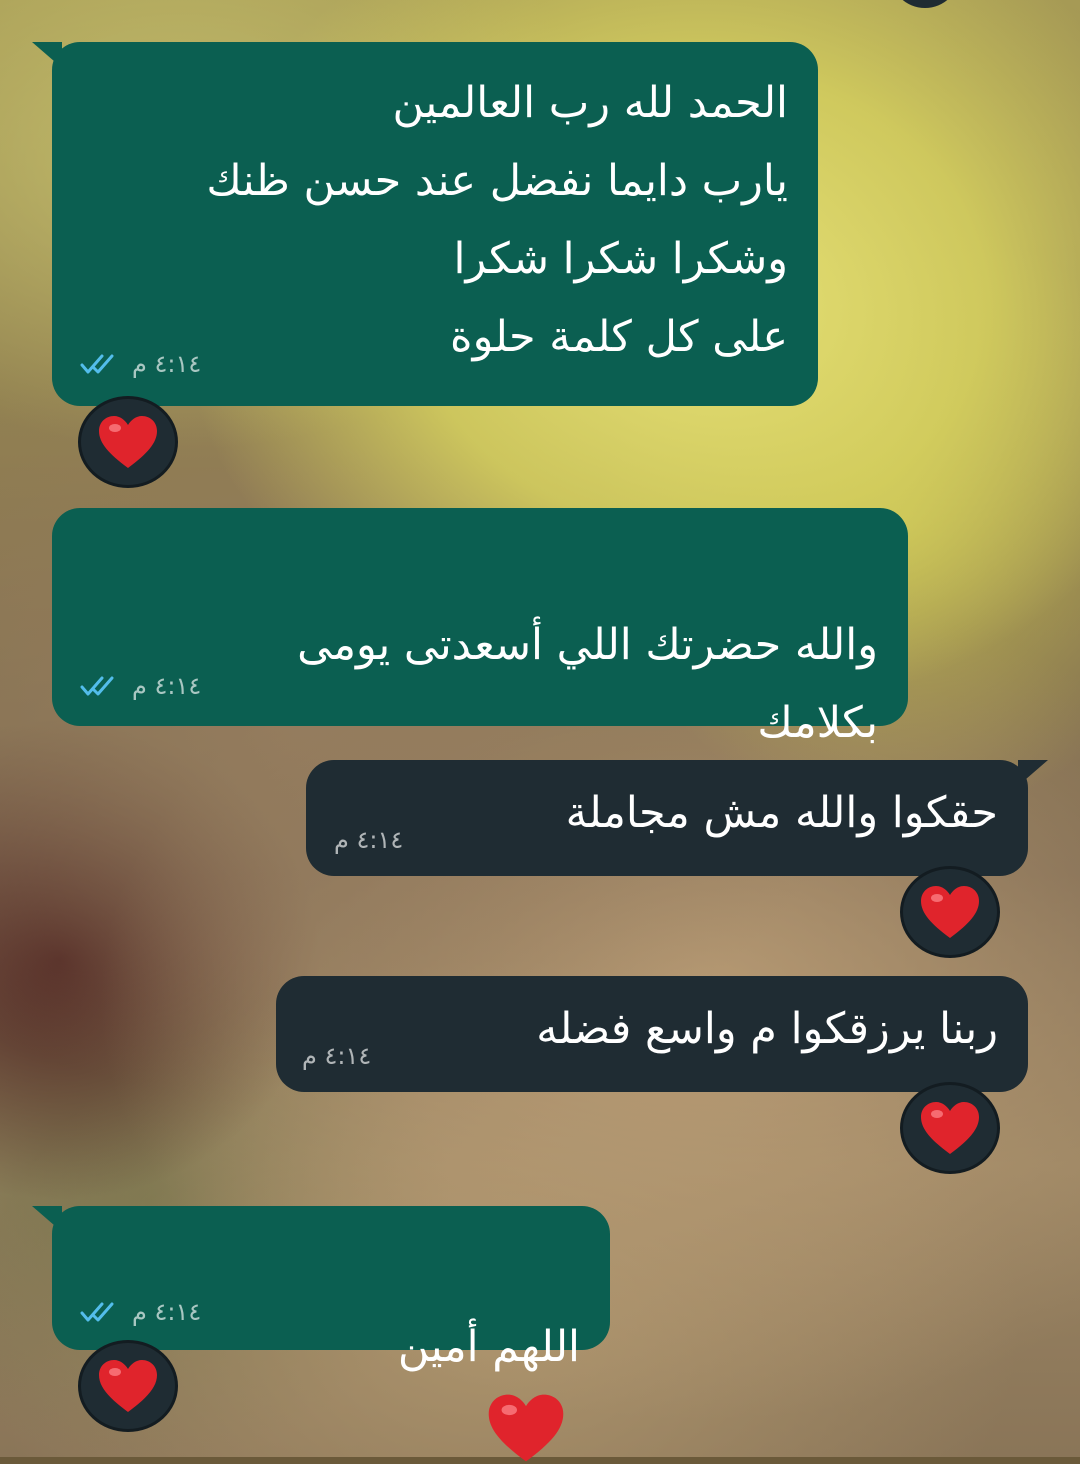 The height and width of the screenshot is (1464, 1080). I want to click on message-bubble-outgoing: اللهم أمين ٤:١٤ م, so click(321, 1333).